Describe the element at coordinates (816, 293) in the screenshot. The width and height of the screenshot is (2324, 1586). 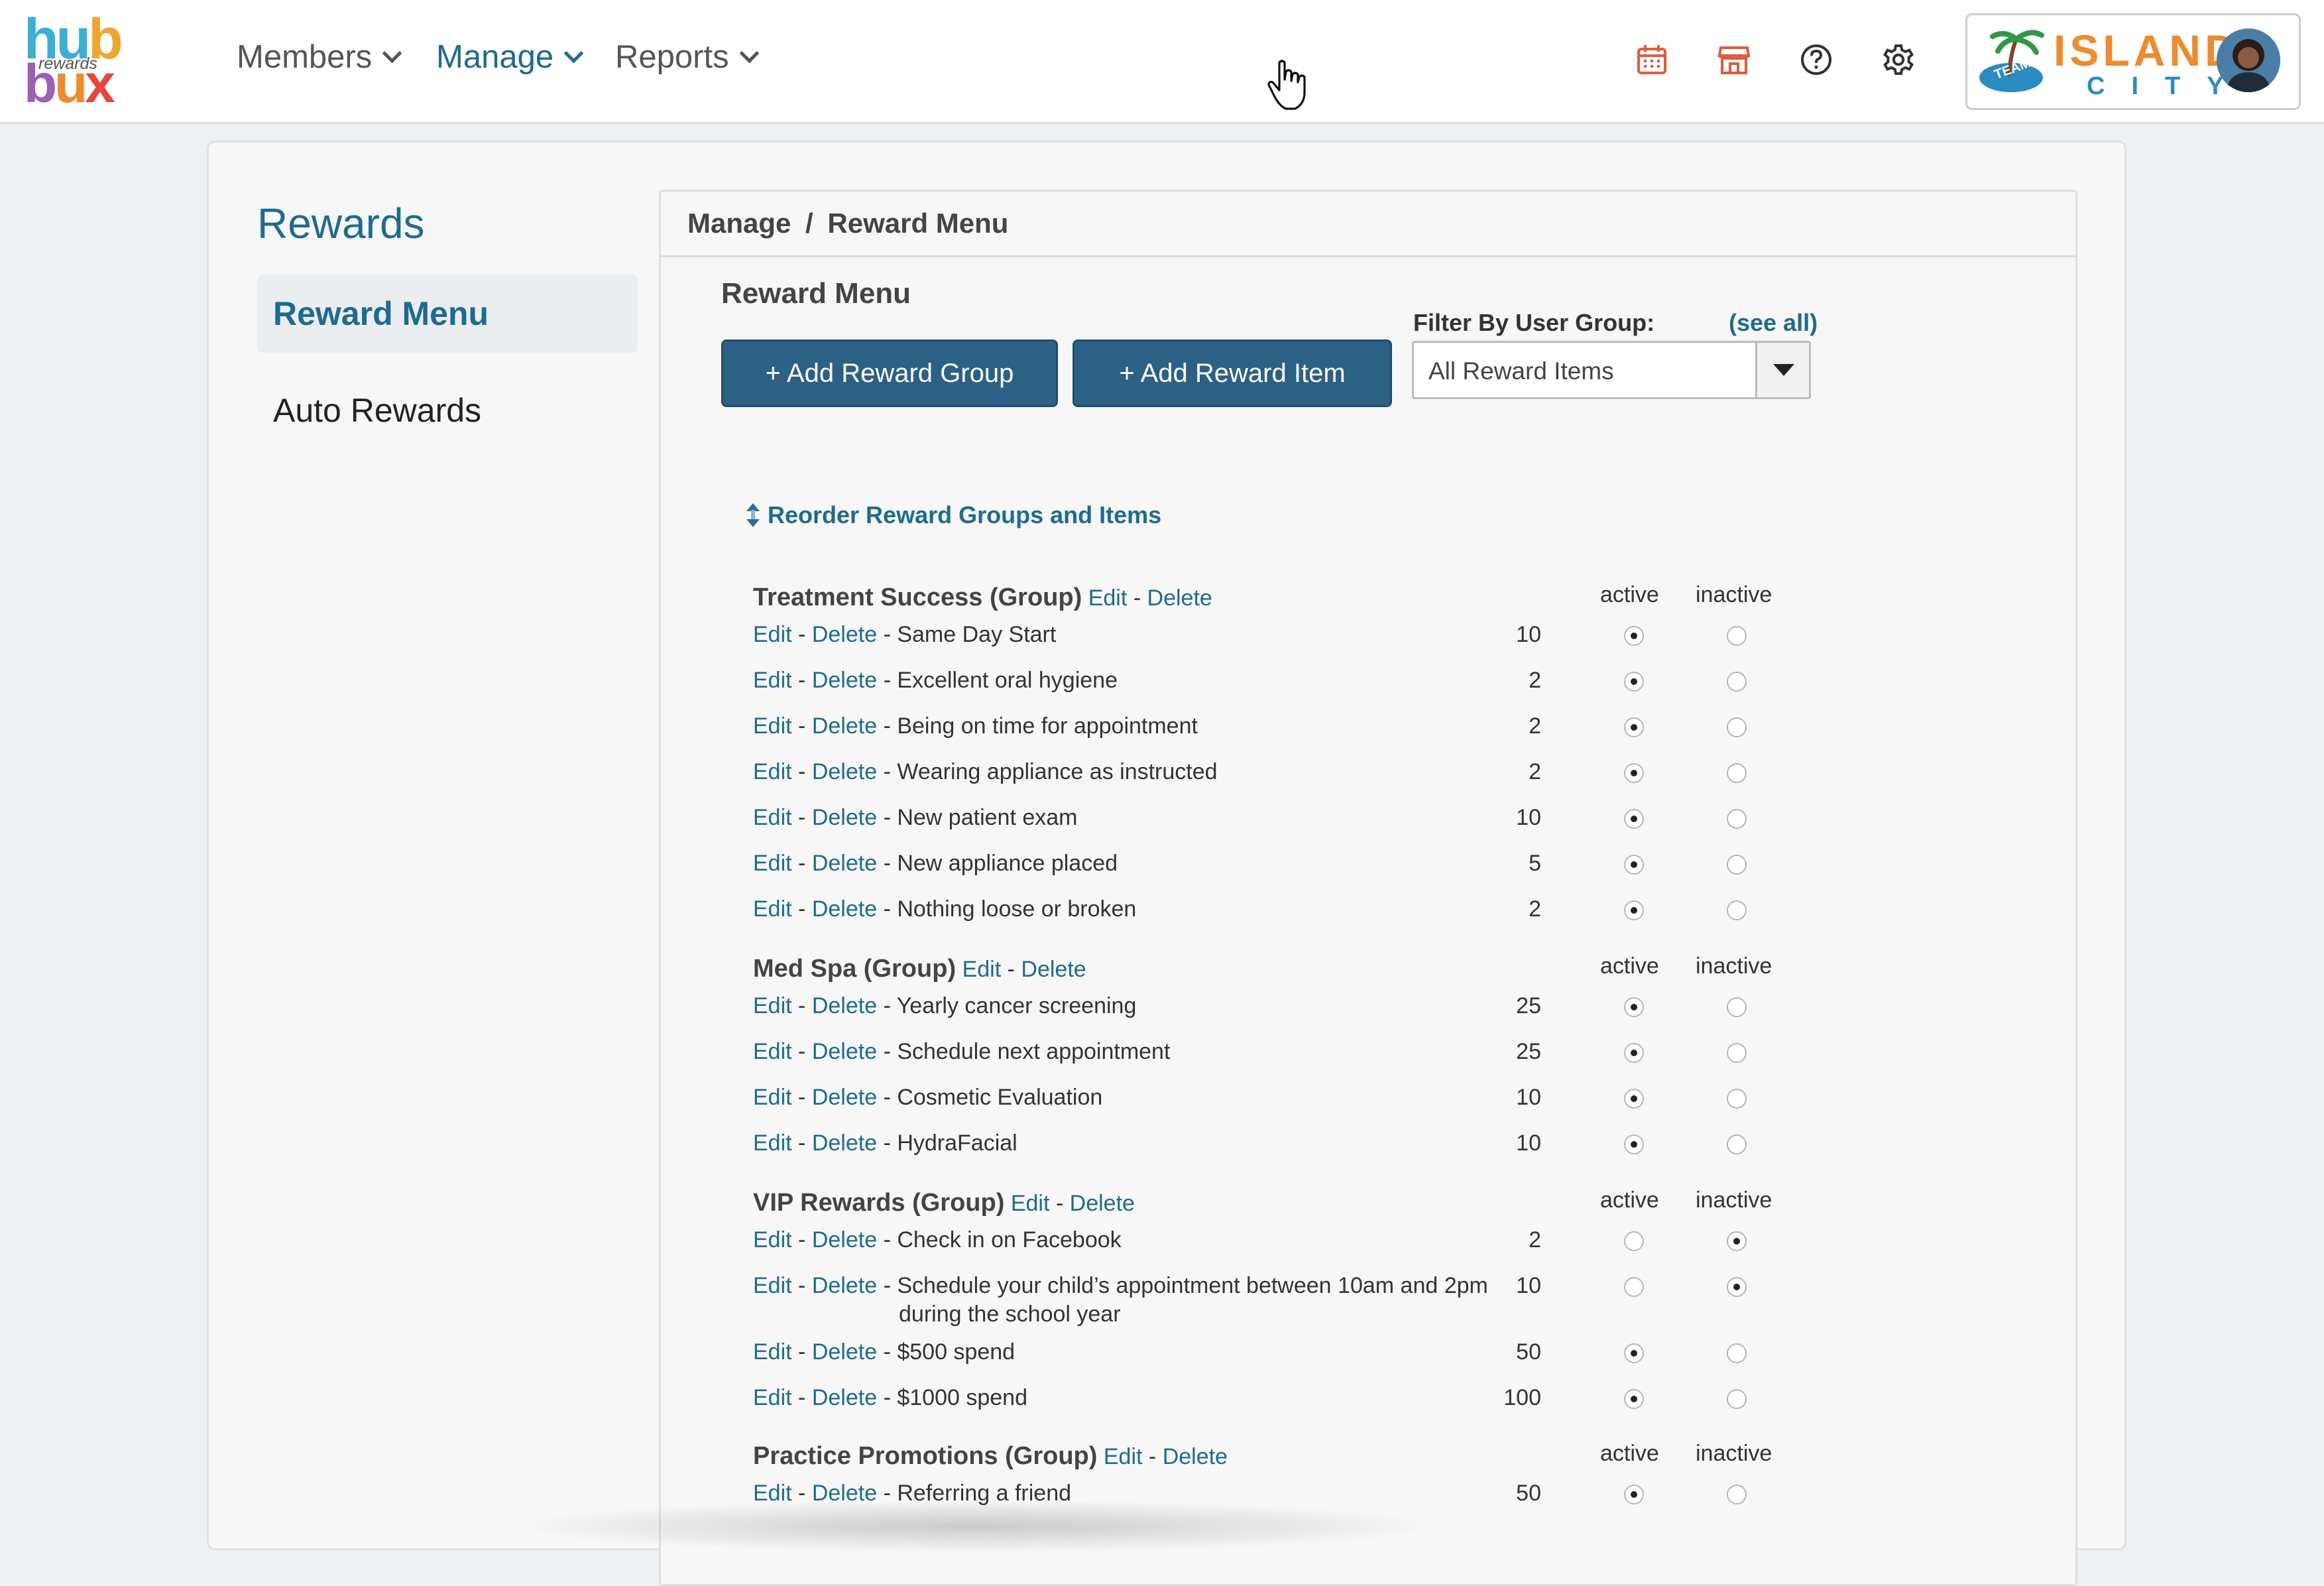
I see `page-title: Reward Menu` at that location.